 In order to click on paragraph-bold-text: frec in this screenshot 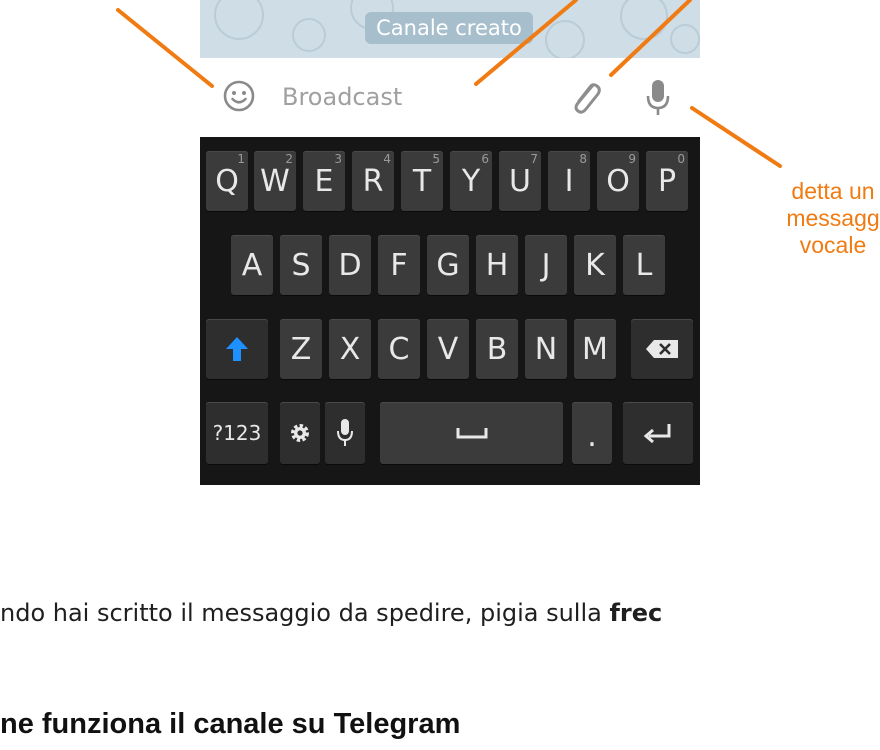, I will do `click(636, 613)`.